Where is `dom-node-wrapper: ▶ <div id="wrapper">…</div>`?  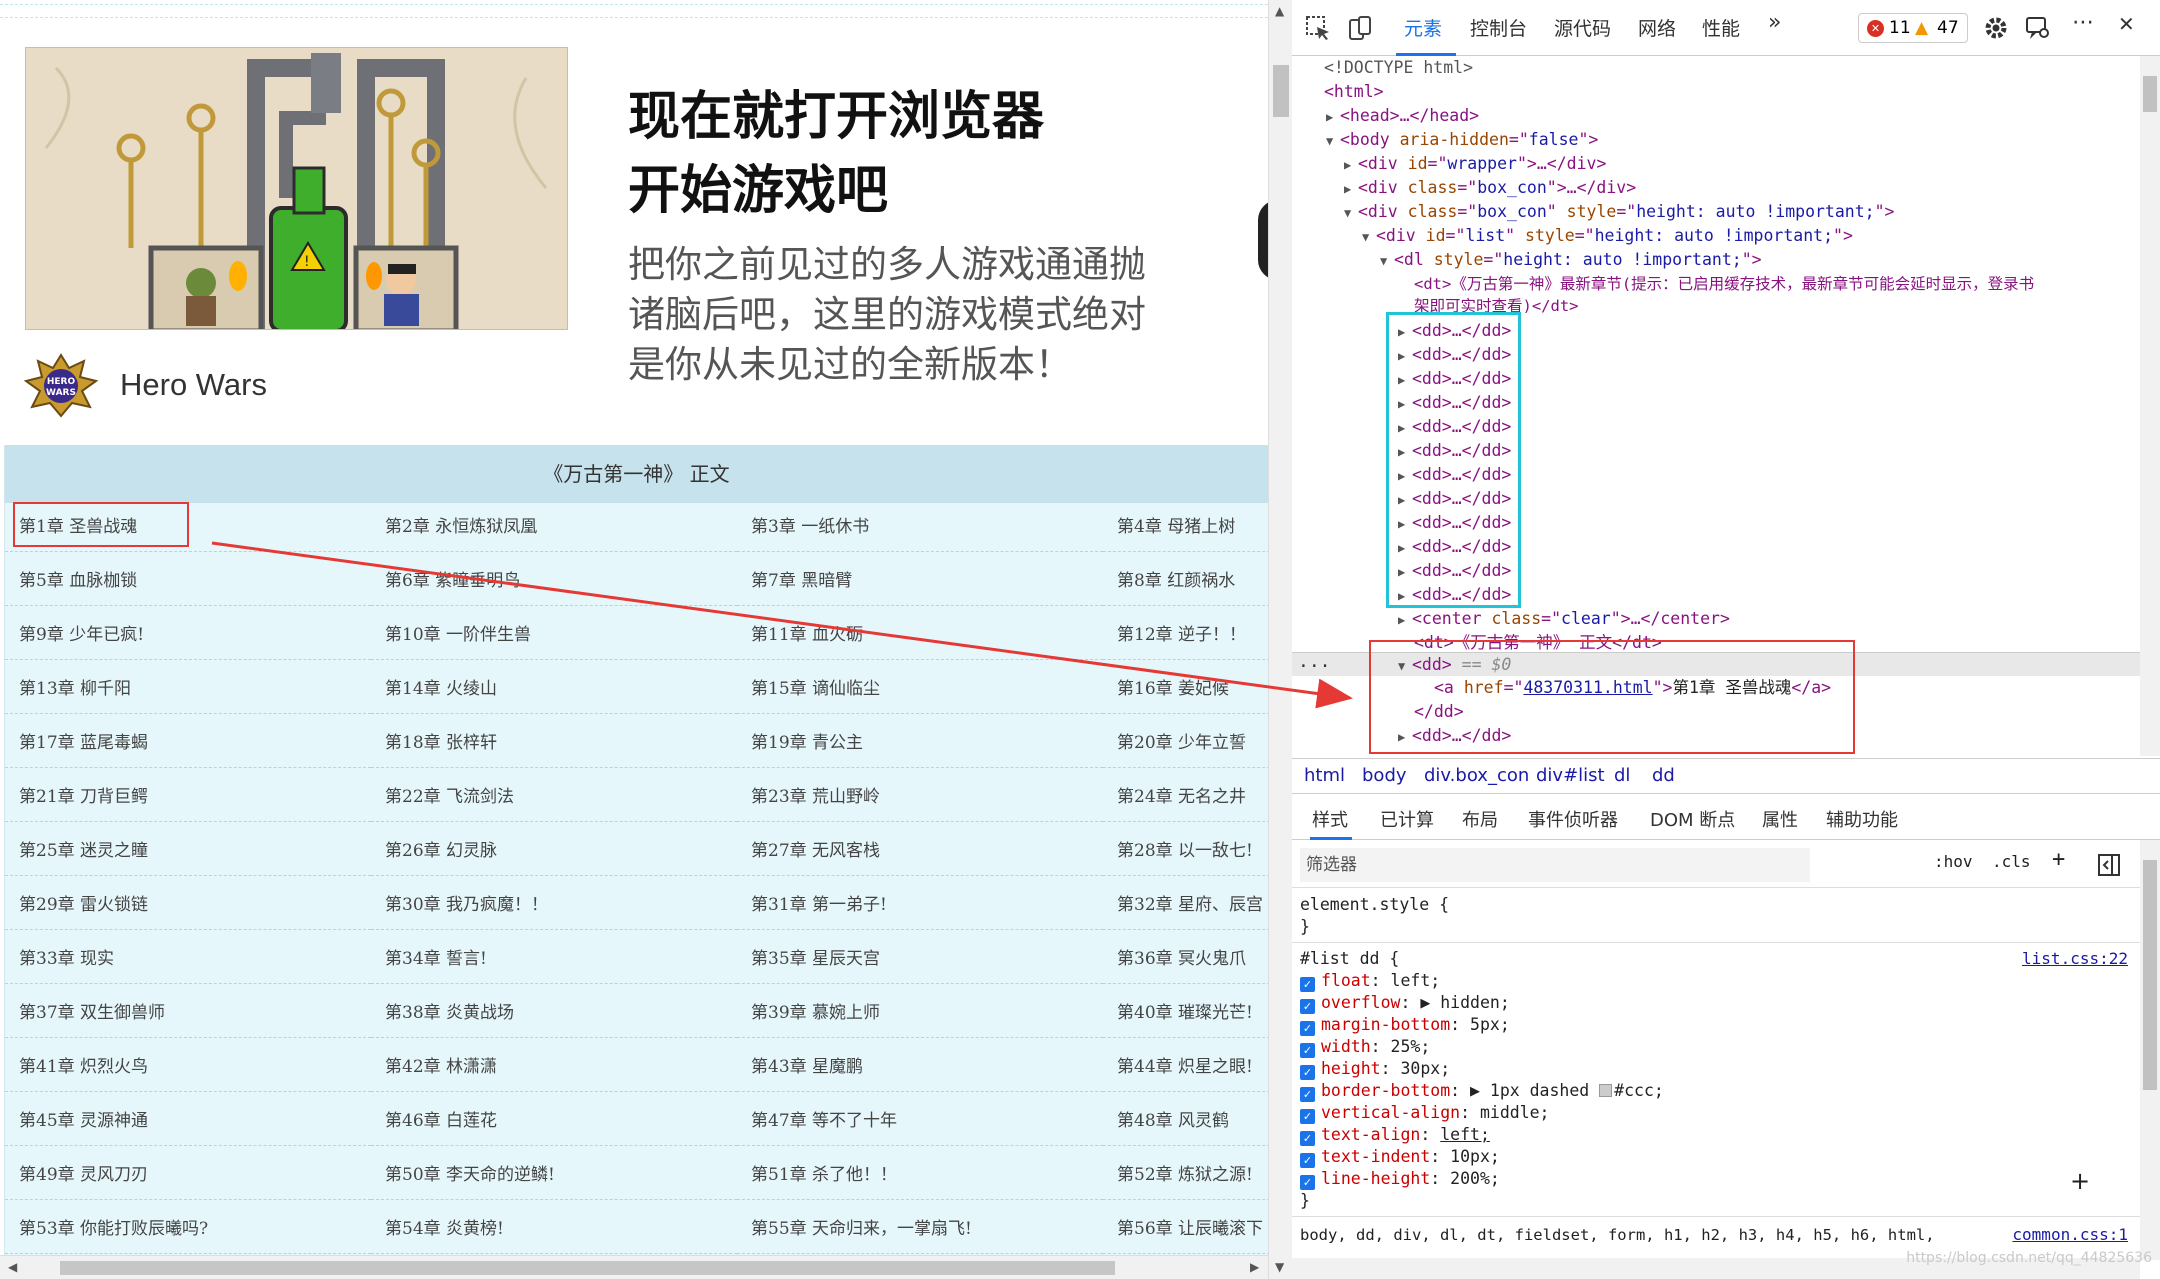 dom-node-wrapper: ▶ <div id="wrapper">…</div> is located at coordinates (1475, 164).